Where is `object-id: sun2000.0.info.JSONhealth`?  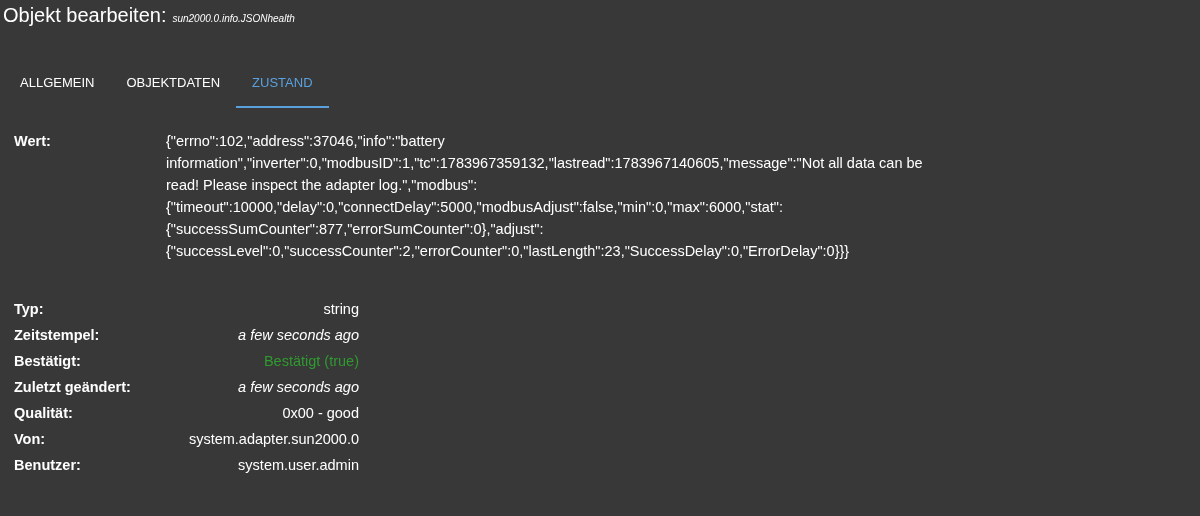
object-id: sun2000.0.info.JSONhealth is located at coordinates (233, 18).